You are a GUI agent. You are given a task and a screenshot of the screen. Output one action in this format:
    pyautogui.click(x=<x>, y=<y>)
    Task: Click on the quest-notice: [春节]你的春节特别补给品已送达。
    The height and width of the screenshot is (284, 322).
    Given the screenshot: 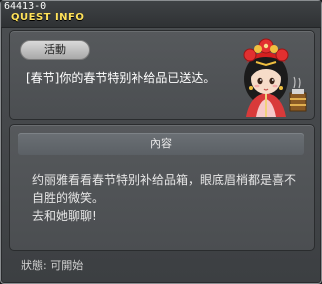 What is the action you would take?
    pyautogui.click(x=121, y=78)
    